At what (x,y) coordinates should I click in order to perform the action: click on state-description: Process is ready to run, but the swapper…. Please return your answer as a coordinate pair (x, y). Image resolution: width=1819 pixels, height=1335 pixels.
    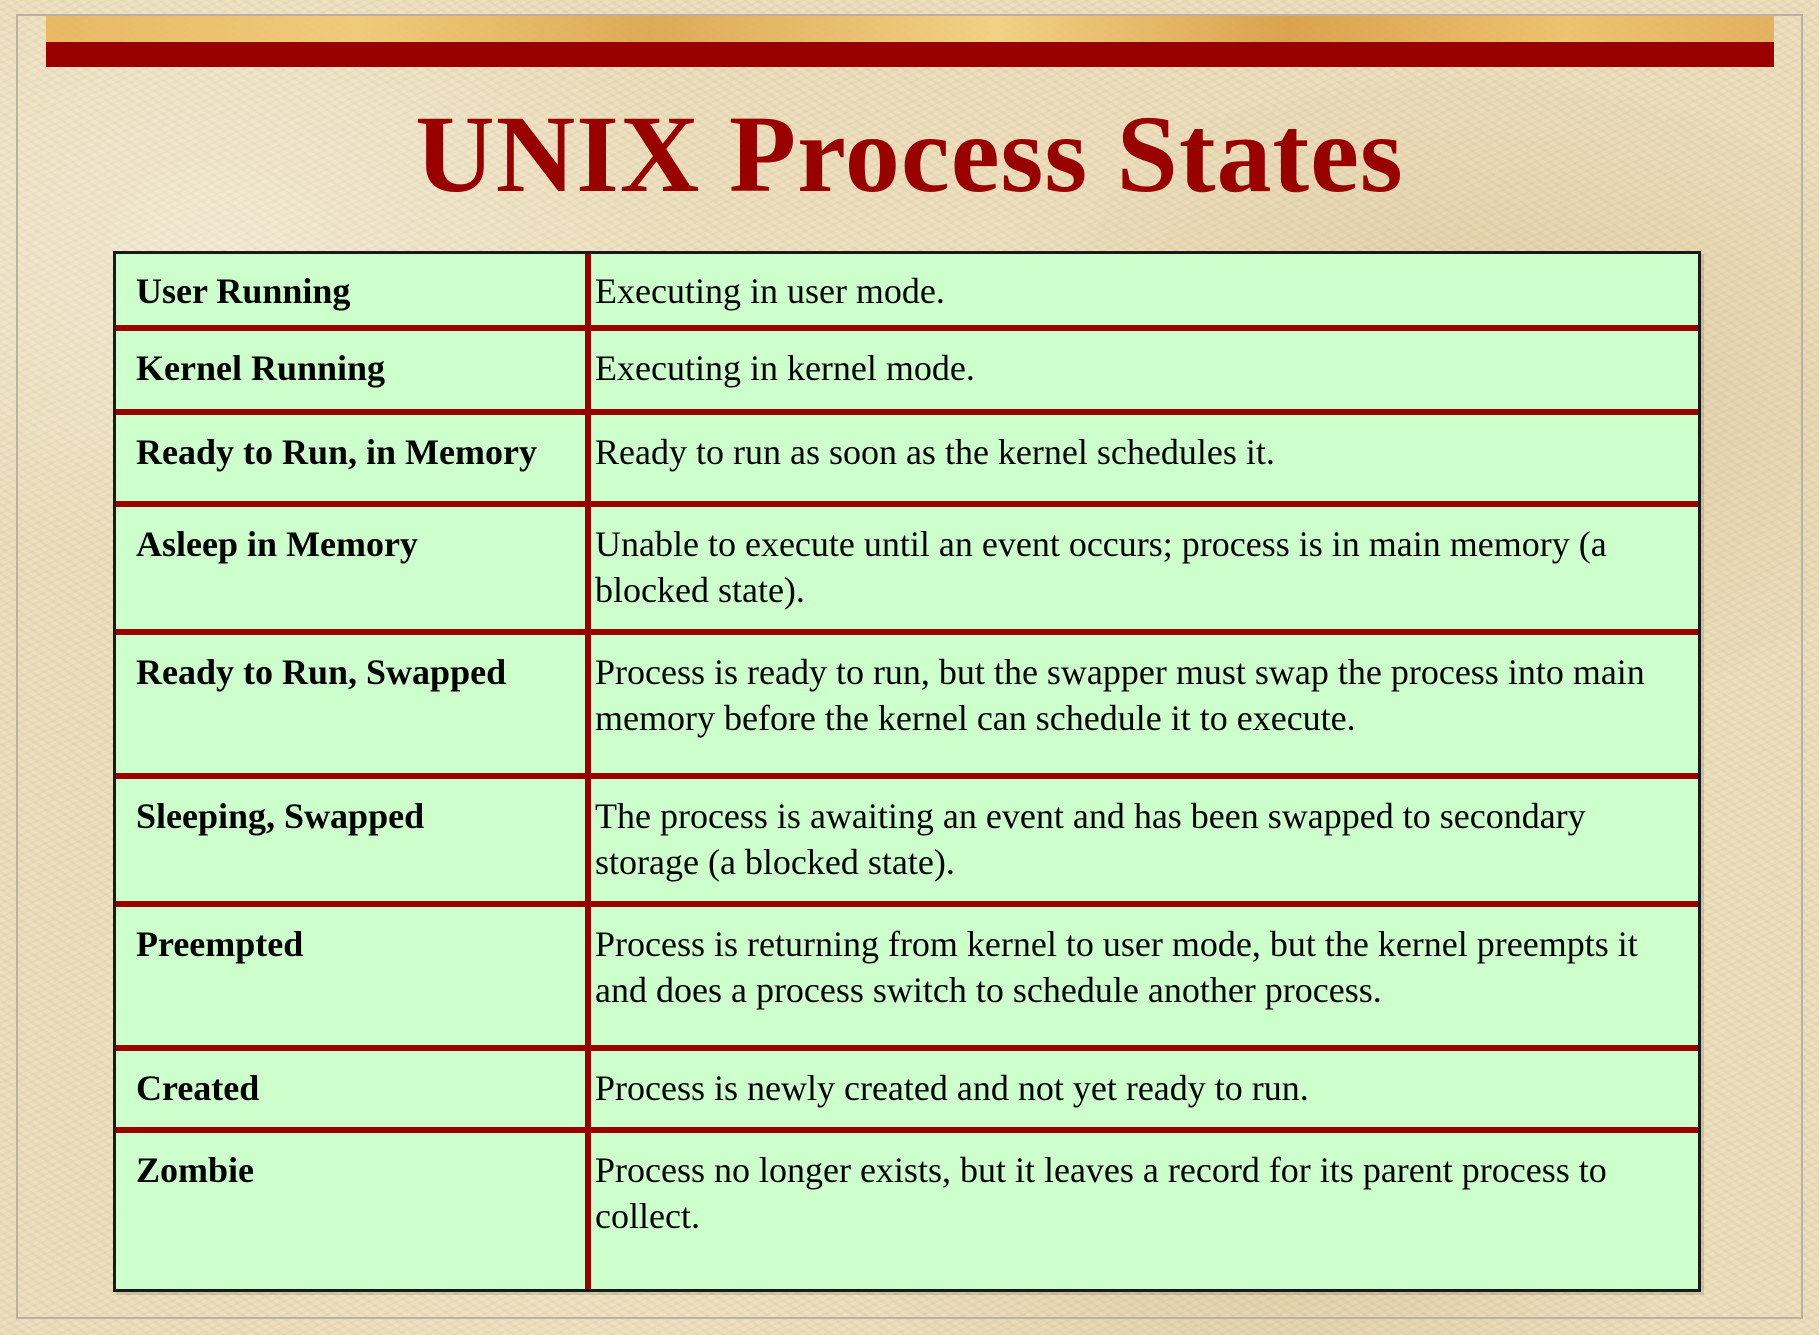
    Looking at the image, I should click on (1143, 702).